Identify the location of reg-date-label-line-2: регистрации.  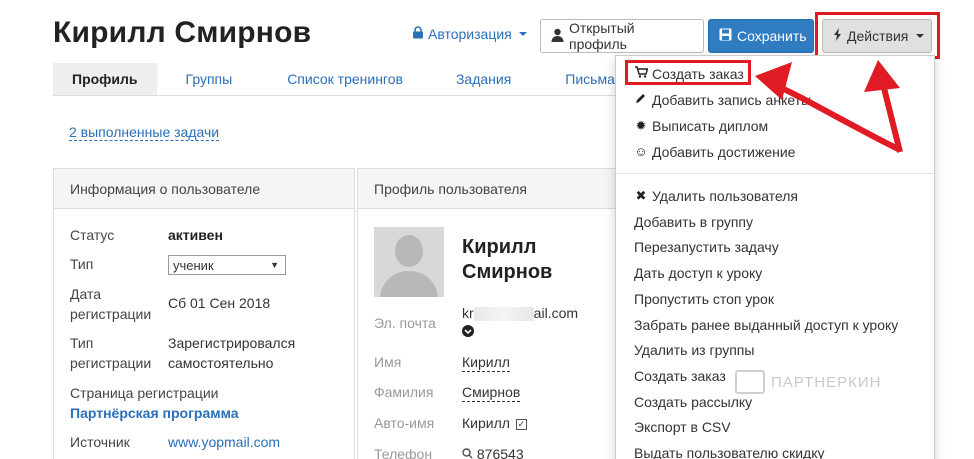
(111, 314).